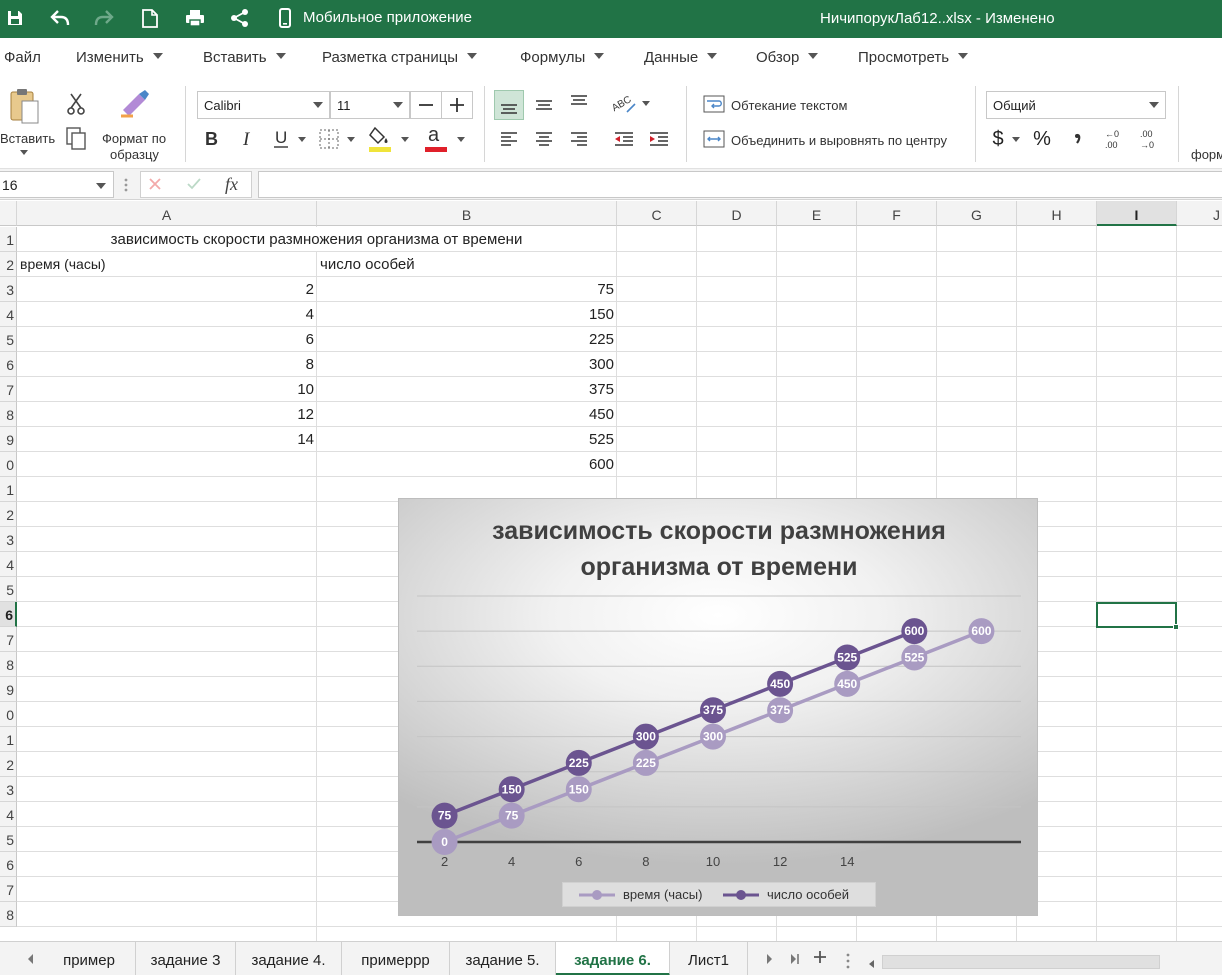  Describe the element at coordinates (466, 414) in the screenshot. I see `data-cell: 450` at that location.